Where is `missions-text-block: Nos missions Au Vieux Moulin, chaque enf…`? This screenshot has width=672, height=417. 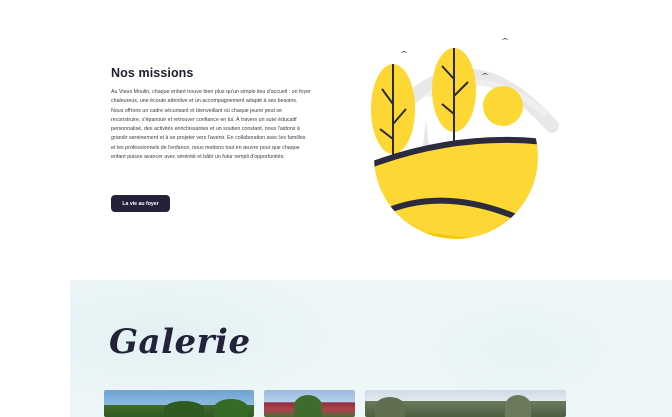 missions-text-block: Nos missions Au Vieux Moulin, chaque enf… is located at coordinates (211, 114).